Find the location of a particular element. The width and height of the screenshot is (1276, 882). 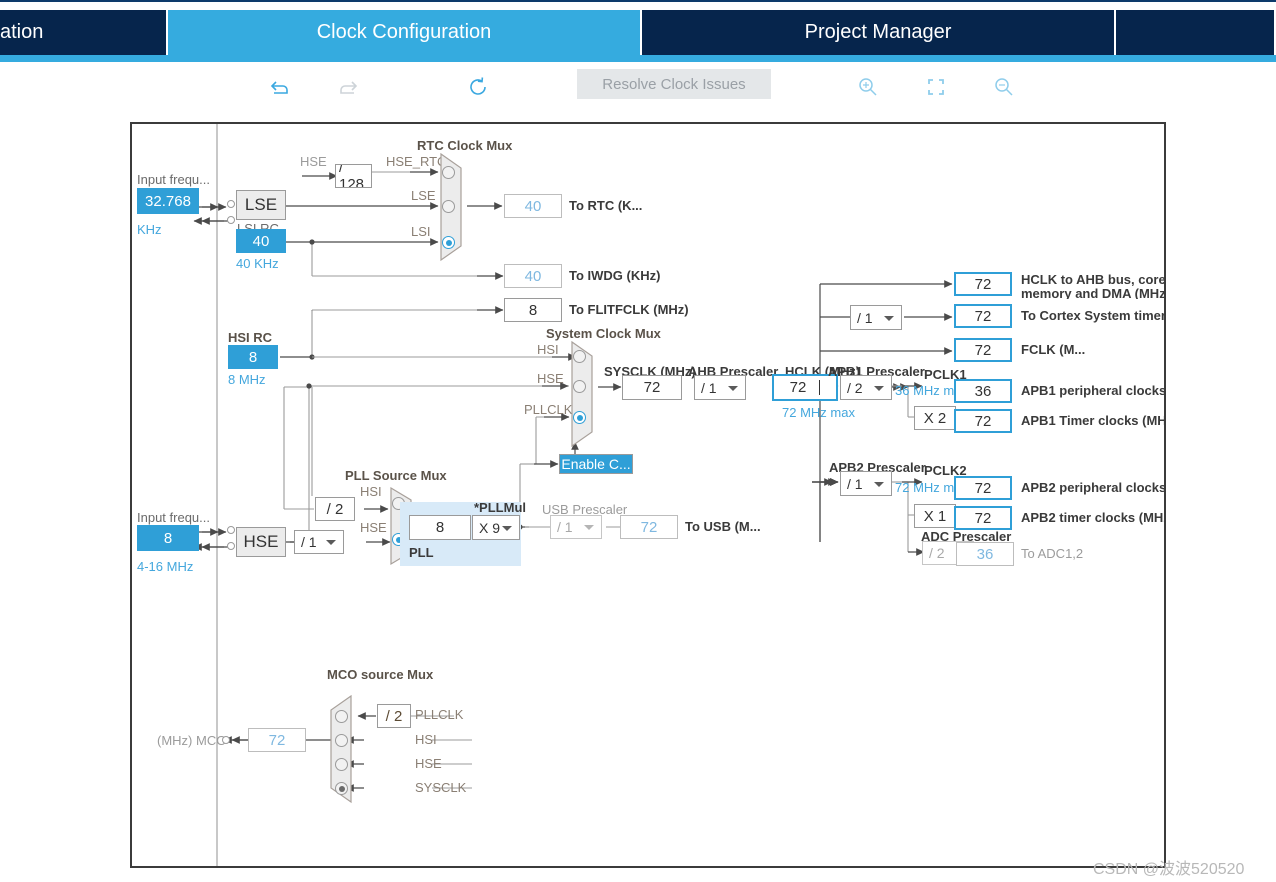

apb2-peripheral-number: 72 is located at coordinates (983, 488).